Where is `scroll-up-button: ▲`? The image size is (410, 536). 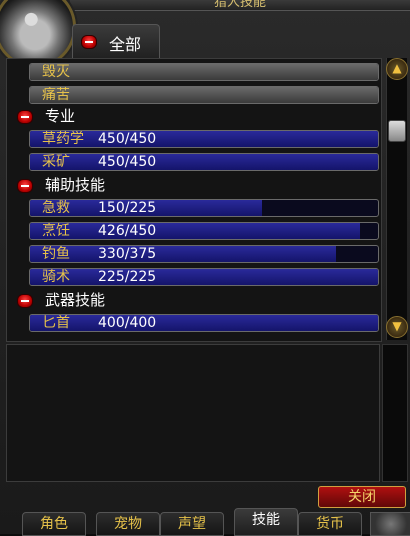 scroll-up-button: ▲ is located at coordinates (397, 69).